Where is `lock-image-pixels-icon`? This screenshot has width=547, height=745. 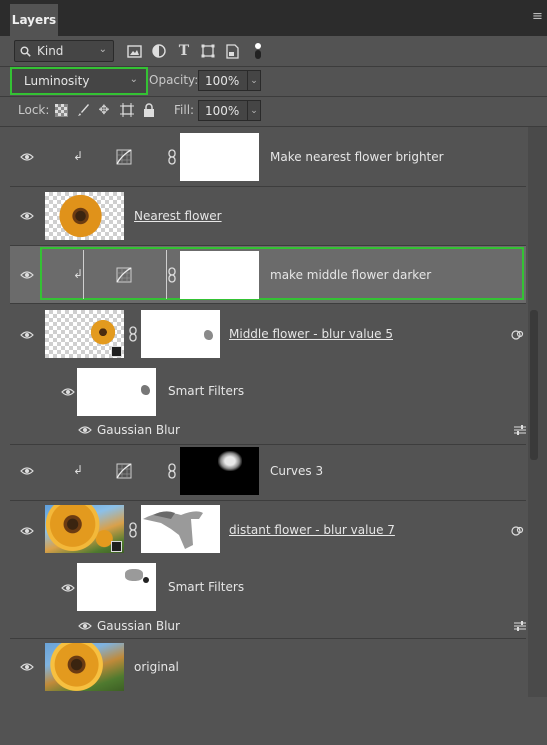
lock-image-pixels-icon is located at coordinates (83, 110).